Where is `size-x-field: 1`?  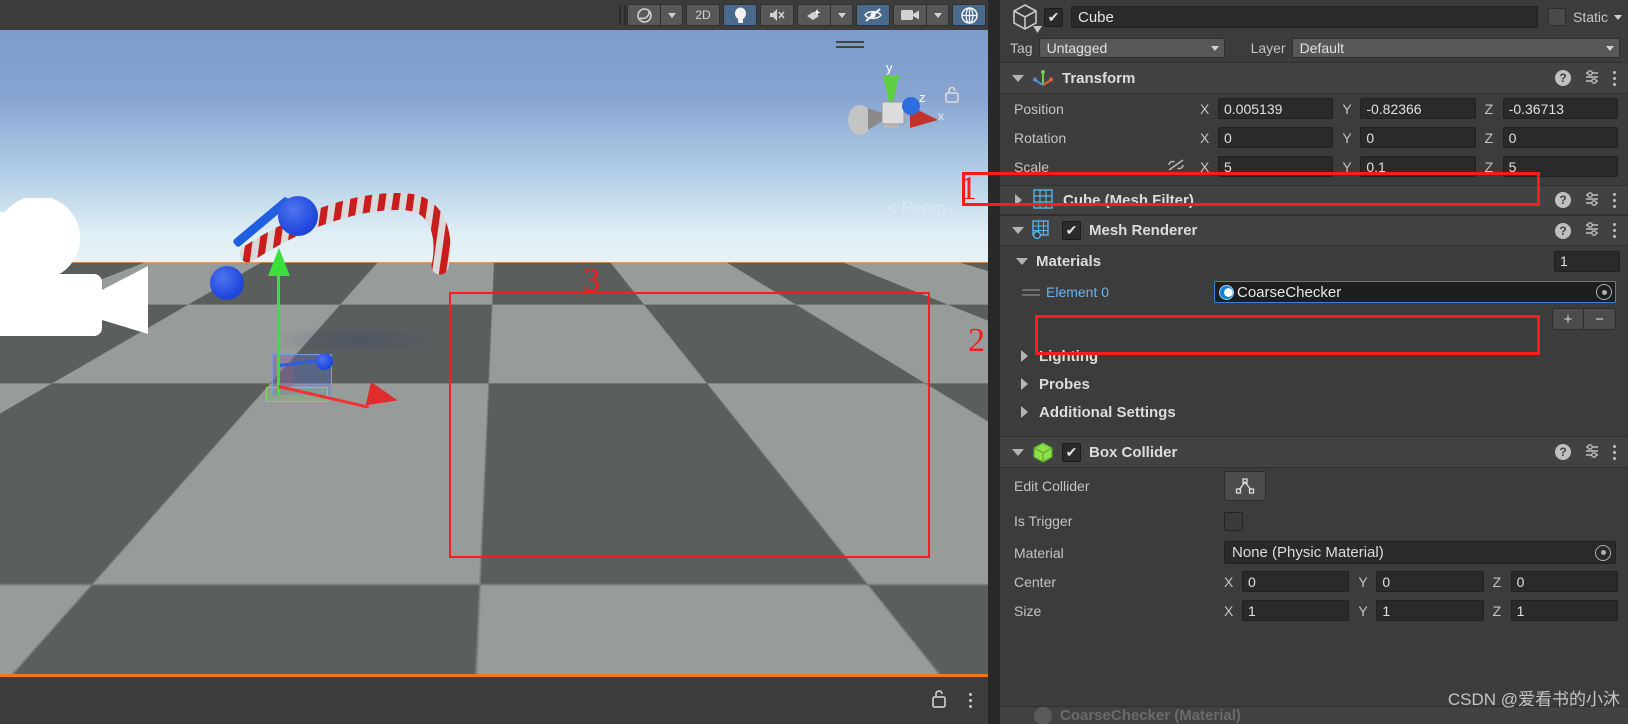 size-x-field: 1 is located at coordinates (1296, 610).